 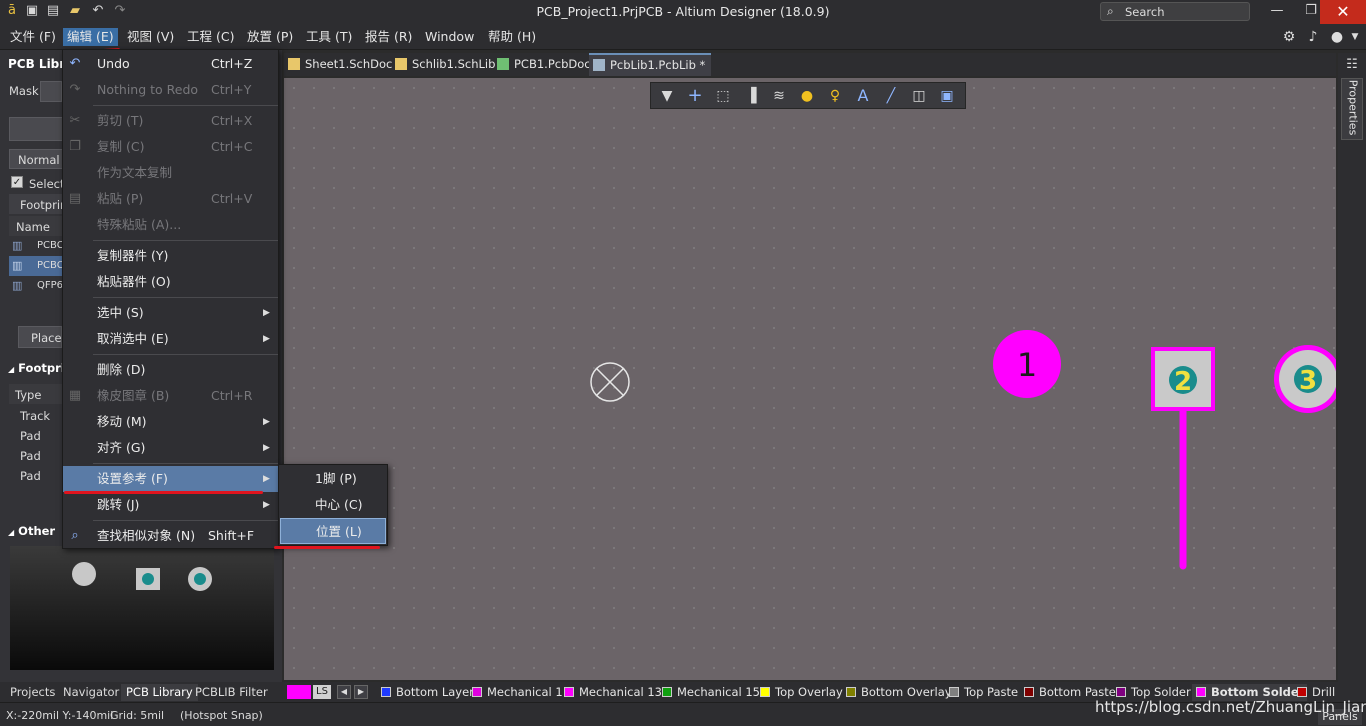 I want to click on place-button: Place, so click(x=40, y=337).